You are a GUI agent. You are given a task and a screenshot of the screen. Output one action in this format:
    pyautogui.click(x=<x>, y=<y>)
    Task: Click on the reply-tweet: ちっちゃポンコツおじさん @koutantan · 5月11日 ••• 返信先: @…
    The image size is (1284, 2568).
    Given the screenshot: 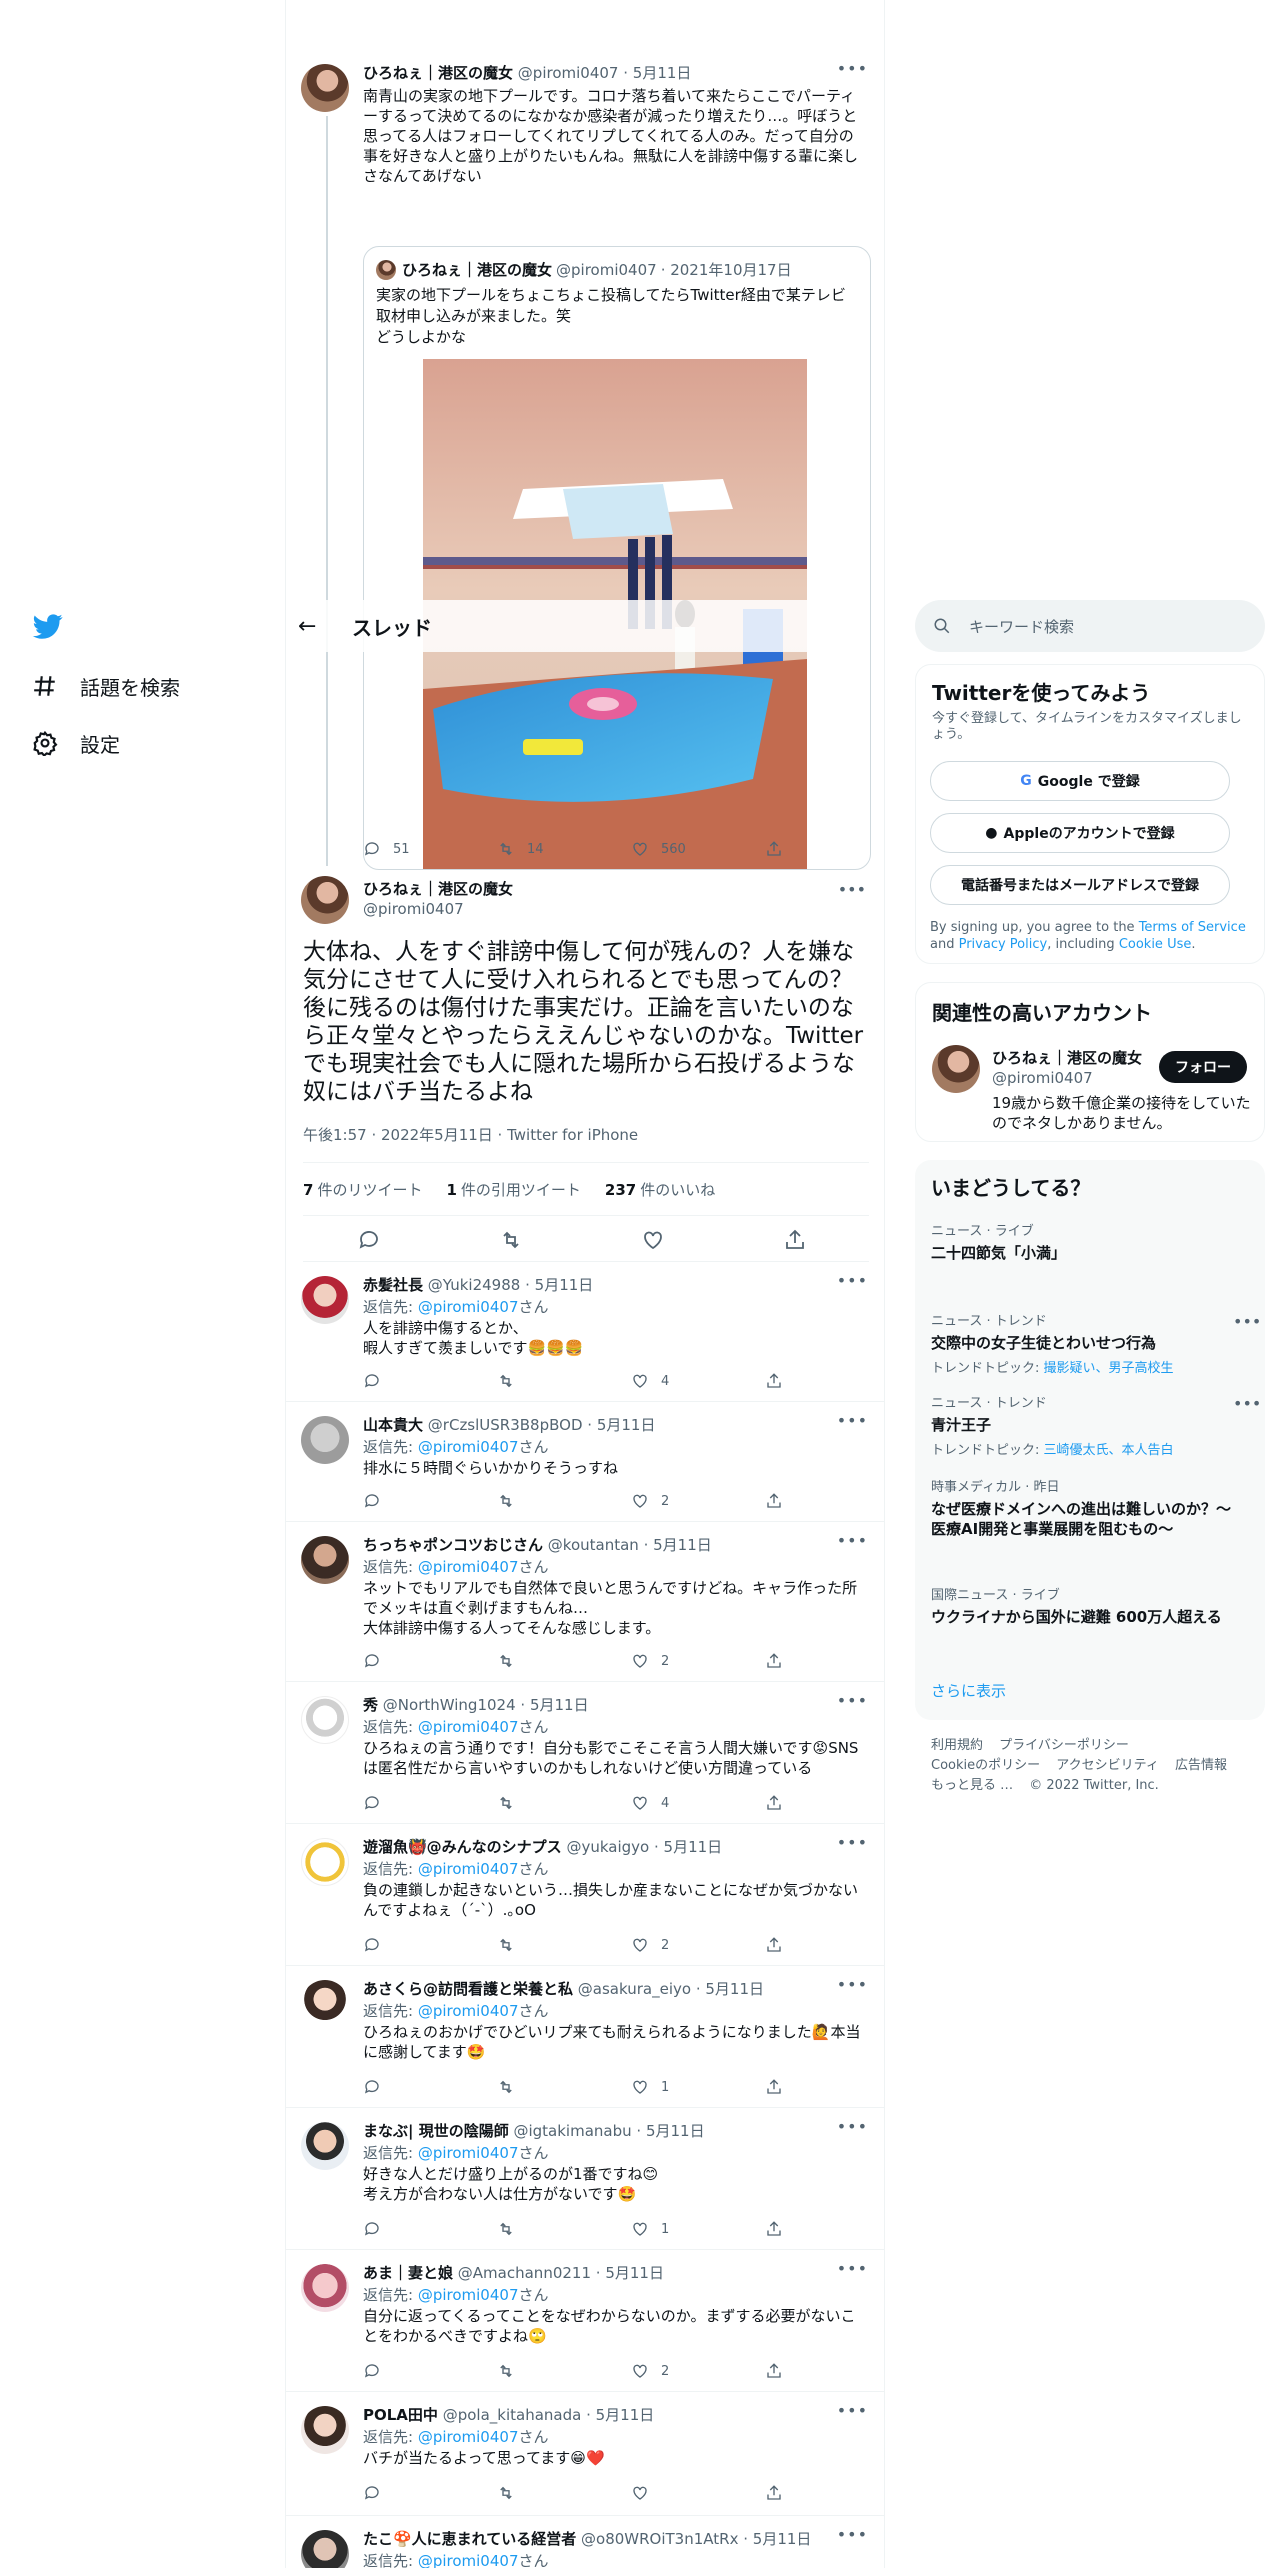 What is the action you would take?
    pyautogui.click(x=585, y=1602)
    